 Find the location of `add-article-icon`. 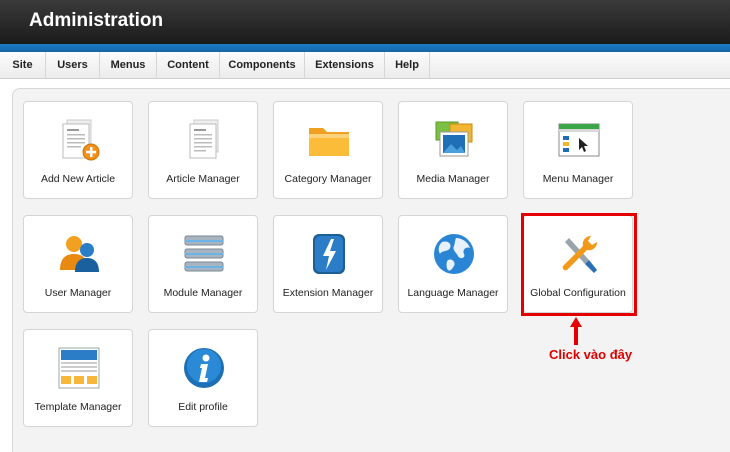

add-article-icon is located at coordinates (81, 140).